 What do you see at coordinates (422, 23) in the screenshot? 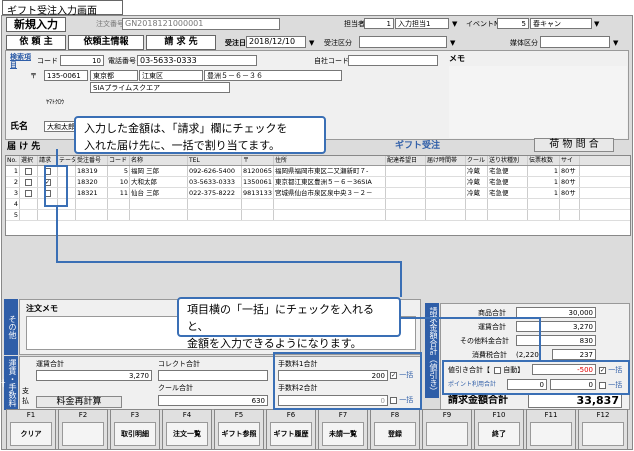
I see `tanto-select: 入力担当1` at bounding box center [422, 23].